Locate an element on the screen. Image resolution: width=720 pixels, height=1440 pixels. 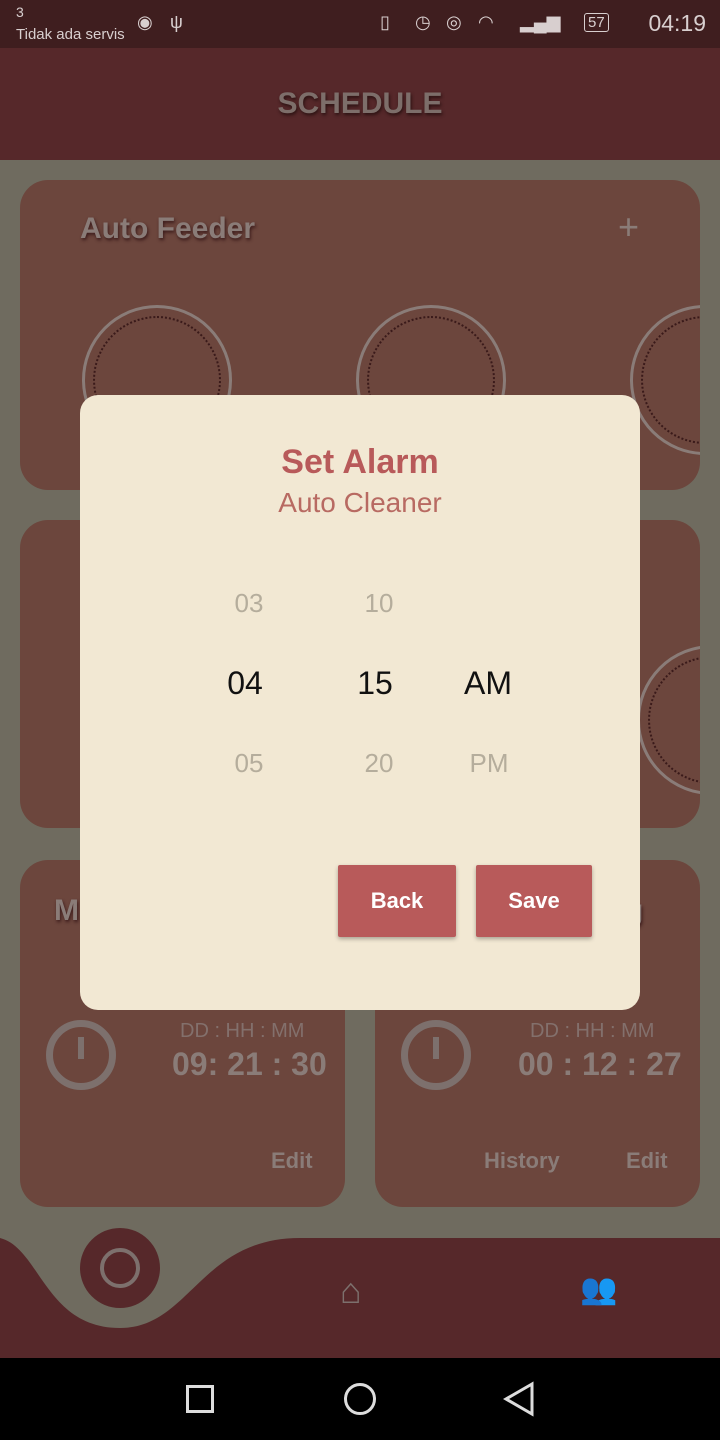
clock-nav-icon is located at coordinates (120, 1268).